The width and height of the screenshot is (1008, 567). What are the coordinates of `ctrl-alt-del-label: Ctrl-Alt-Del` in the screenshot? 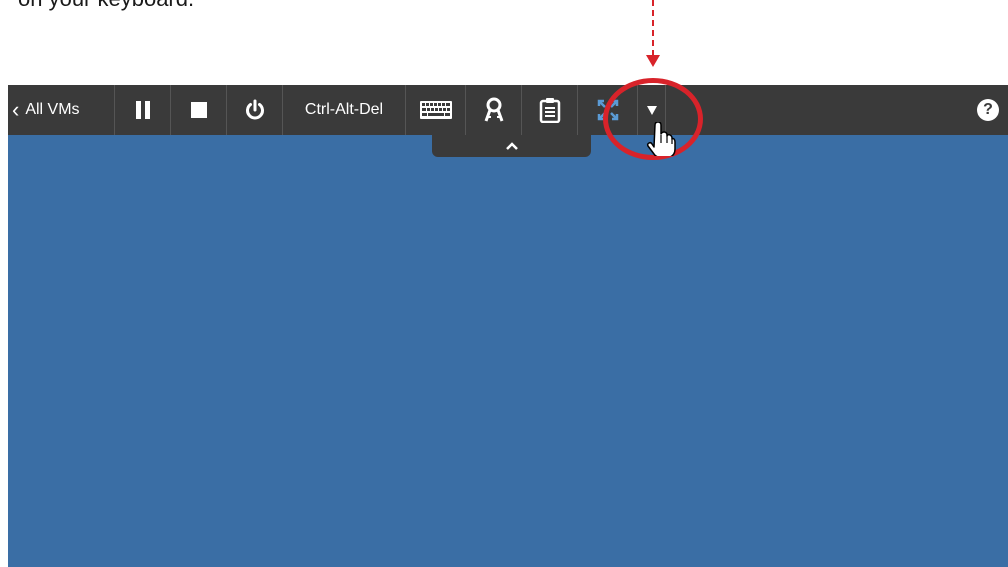 It's located at (344, 109).